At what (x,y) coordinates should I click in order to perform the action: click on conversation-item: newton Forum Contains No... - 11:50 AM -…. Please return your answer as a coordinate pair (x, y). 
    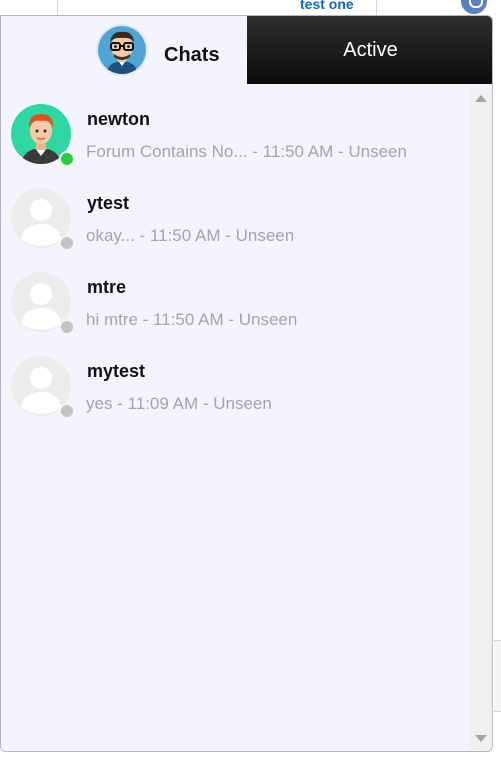
    Looking at the image, I should click on (234, 126).